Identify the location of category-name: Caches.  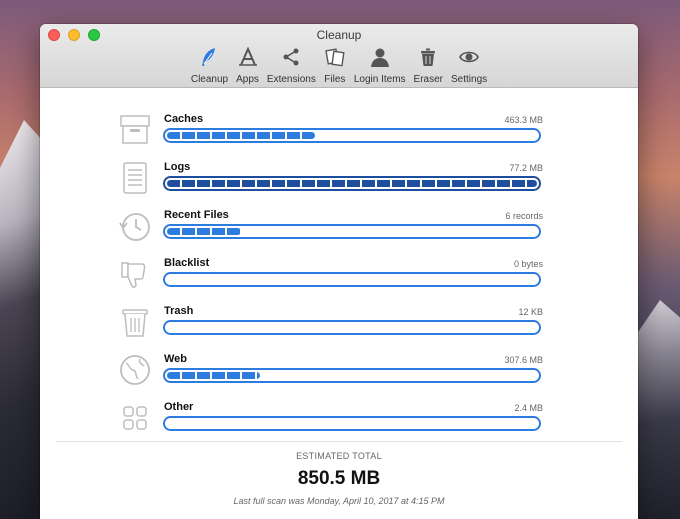
(184, 119).